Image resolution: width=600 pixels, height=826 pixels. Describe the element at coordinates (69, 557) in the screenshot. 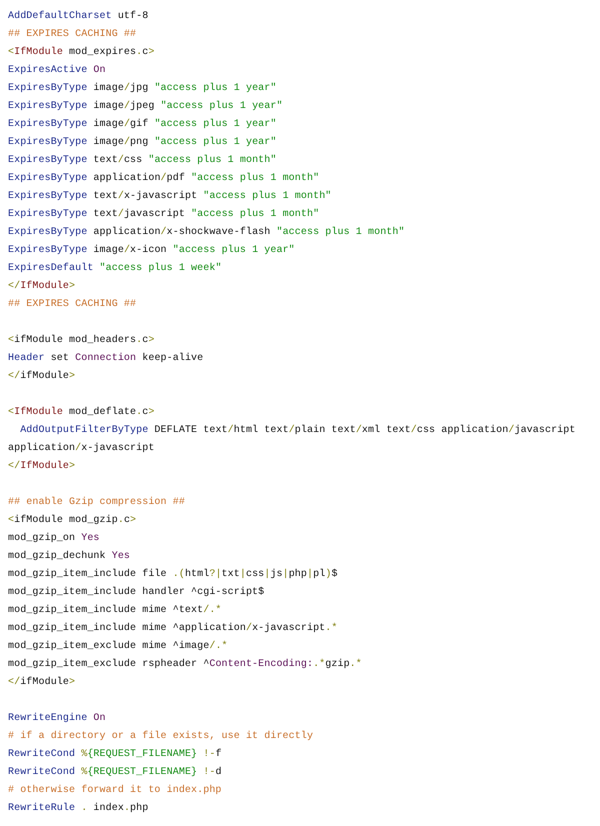

I see `code-line: mod_gzip_dechunk Yes` at that location.